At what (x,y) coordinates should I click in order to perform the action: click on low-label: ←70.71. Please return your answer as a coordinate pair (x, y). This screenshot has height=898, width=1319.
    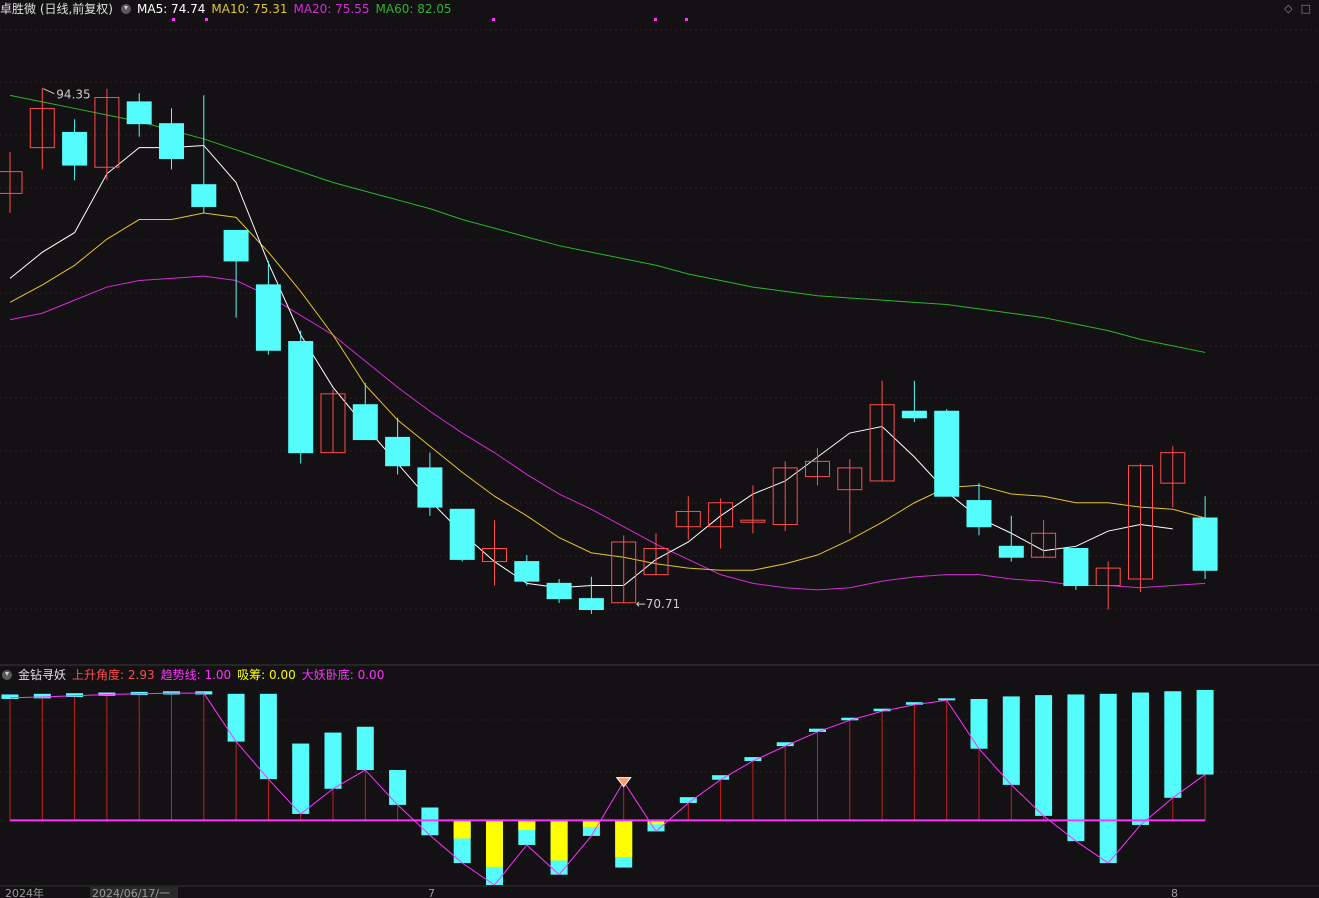
    Looking at the image, I should click on (658, 604).